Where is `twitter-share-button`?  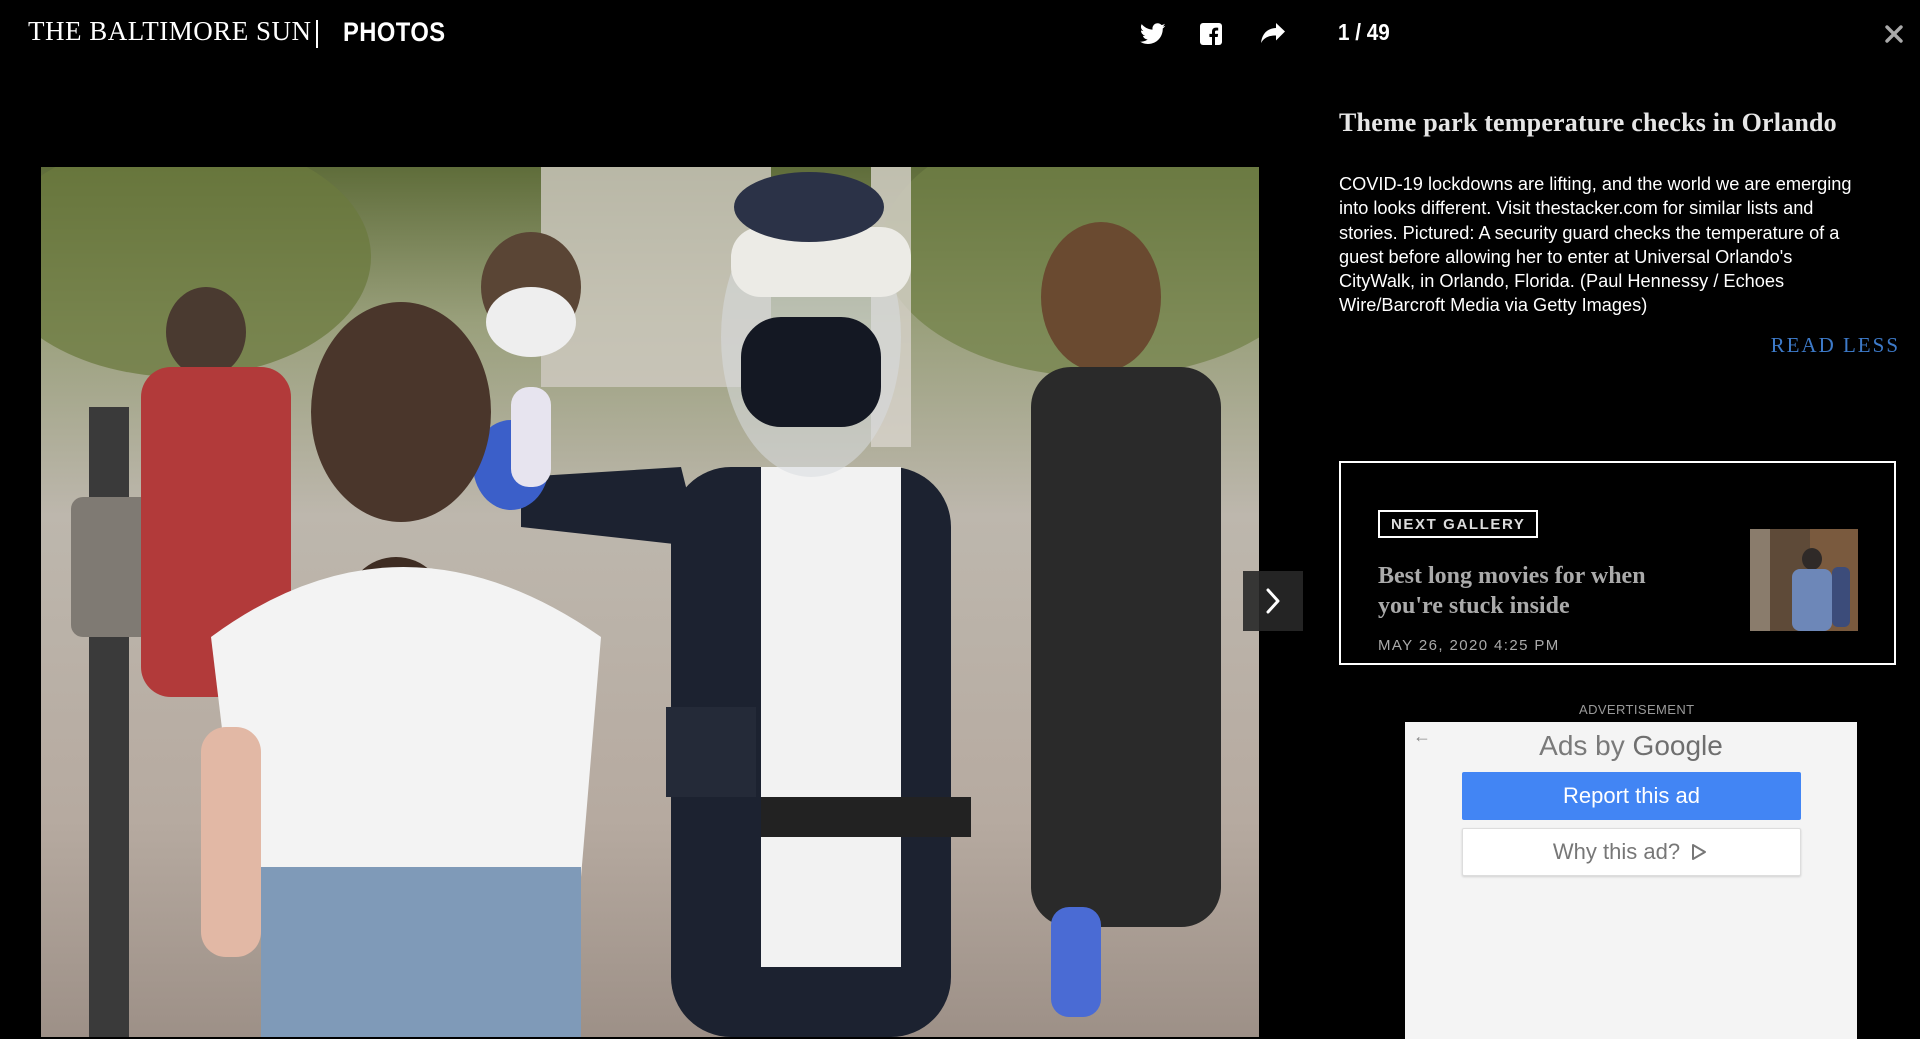
twitter-share-button is located at coordinates (1153, 34).